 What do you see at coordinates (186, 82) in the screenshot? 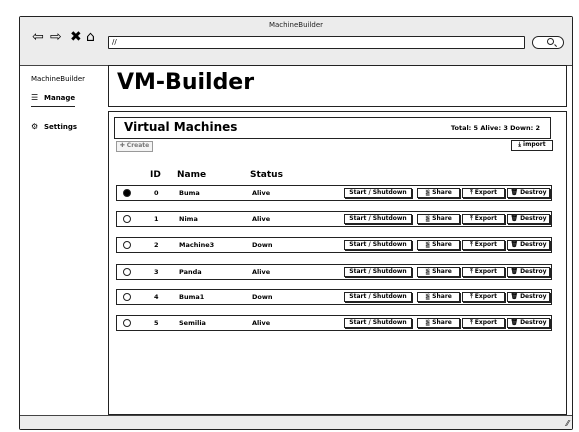
I see `page-title: VM-Builder` at bounding box center [186, 82].